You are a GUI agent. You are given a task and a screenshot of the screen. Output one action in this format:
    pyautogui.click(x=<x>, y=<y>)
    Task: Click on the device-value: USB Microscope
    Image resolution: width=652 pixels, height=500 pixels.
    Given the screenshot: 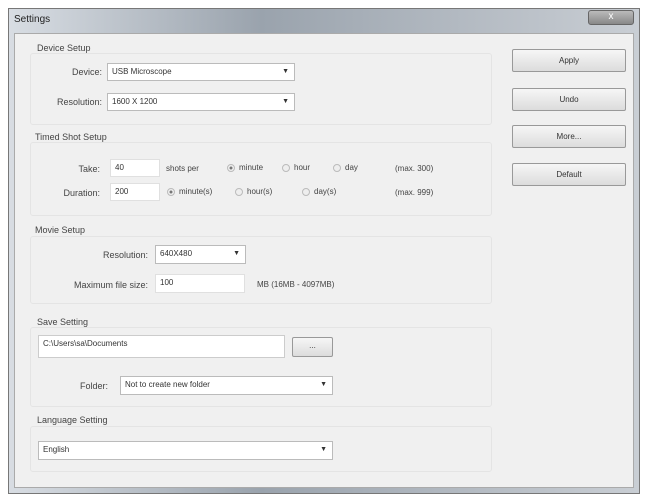 What is the action you would take?
    pyautogui.click(x=142, y=71)
    